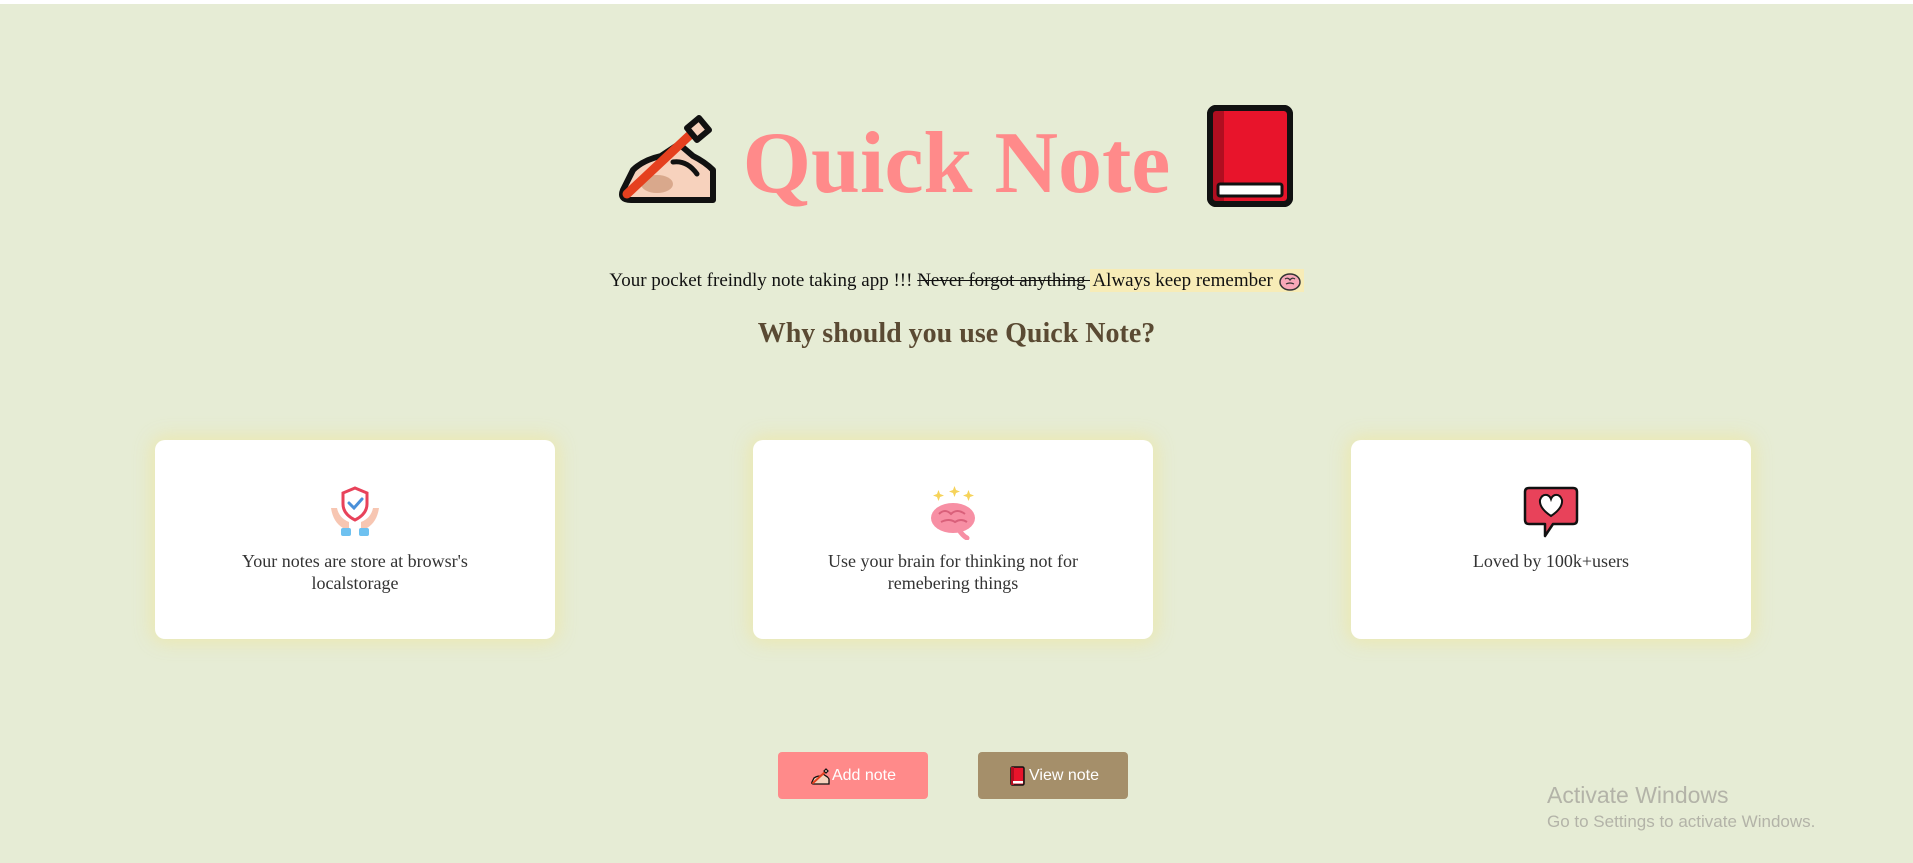 The height and width of the screenshot is (863, 1913). What do you see at coordinates (1004, 280) in the screenshot?
I see `tagline-struck-text: Never forgot anything` at bounding box center [1004, 280].